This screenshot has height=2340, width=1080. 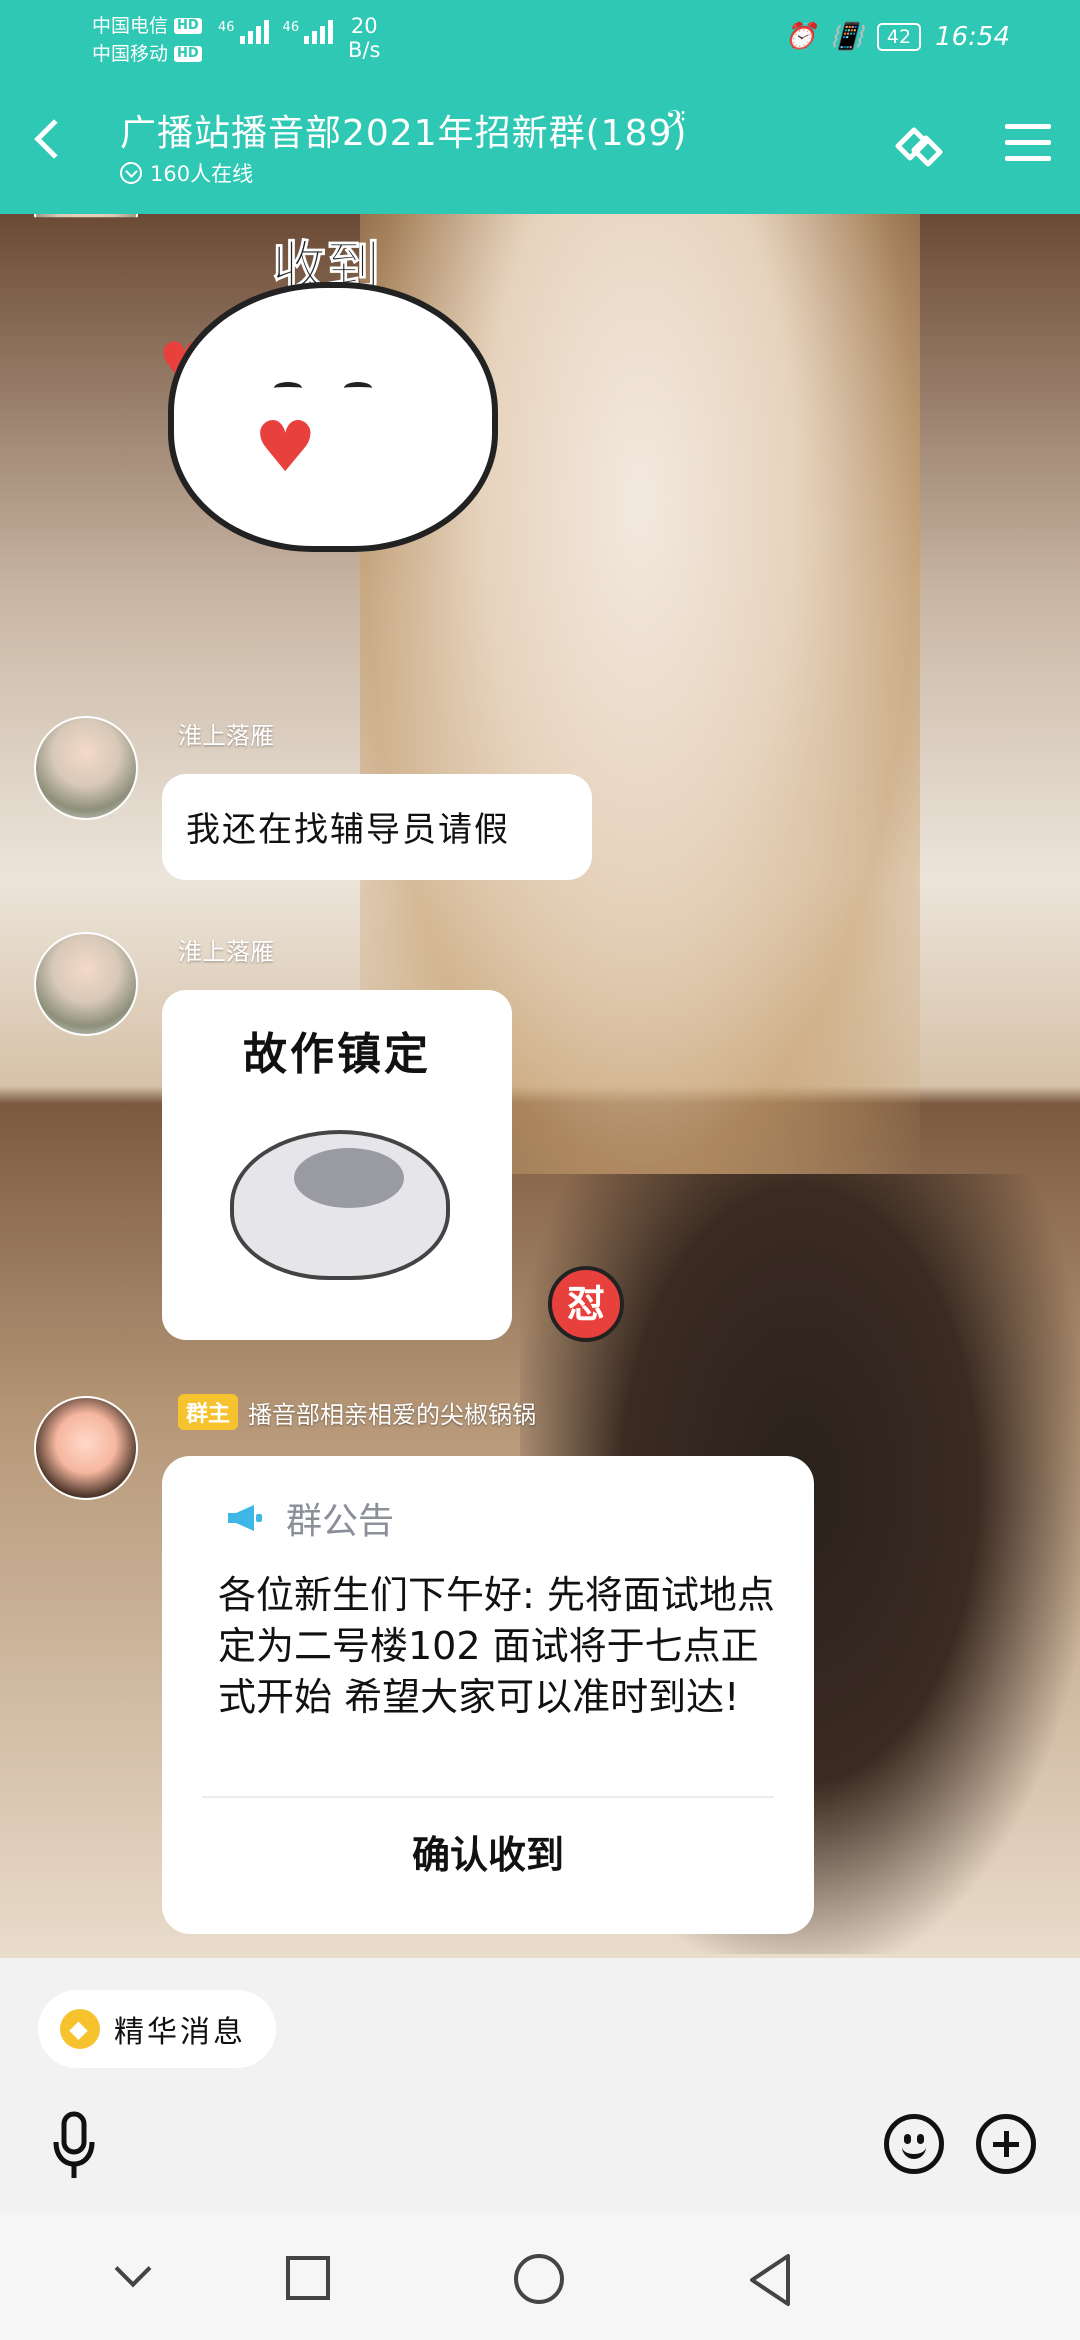 I want to click on heart-icon: ♥, so click(x=285, y=447).